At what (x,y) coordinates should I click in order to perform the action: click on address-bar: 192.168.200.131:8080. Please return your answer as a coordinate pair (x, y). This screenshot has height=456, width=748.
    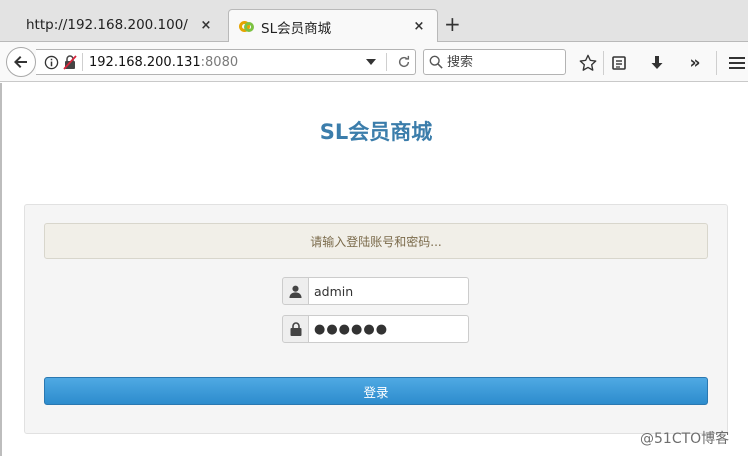
    Looking at the image, I should click on (226, 62).